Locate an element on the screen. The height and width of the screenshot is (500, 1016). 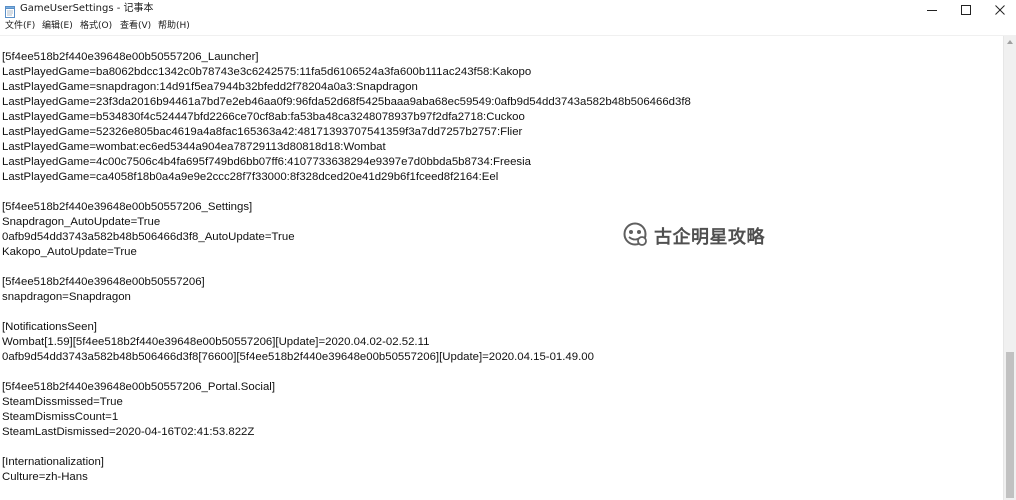
notepad-icon is located at coordinates (10, 10).